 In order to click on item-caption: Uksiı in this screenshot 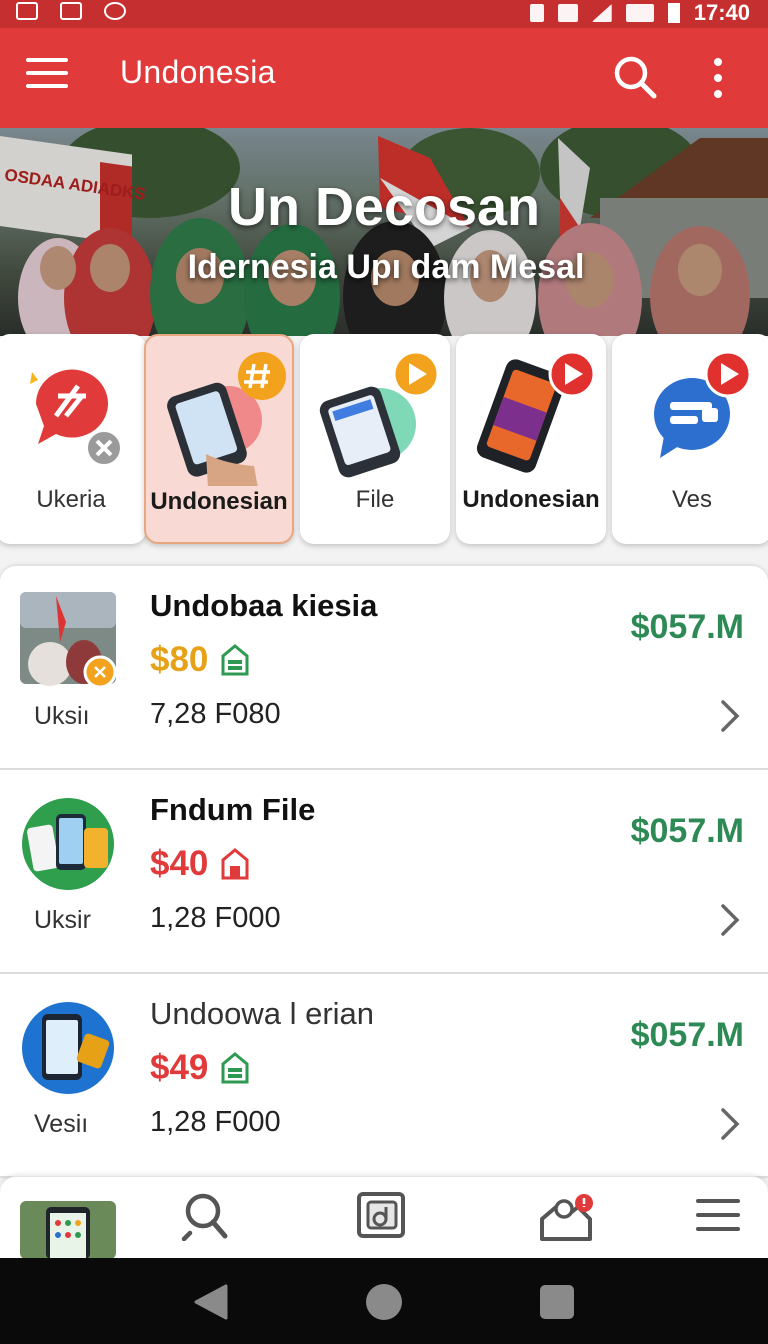, I will do `click(62, 716)`.